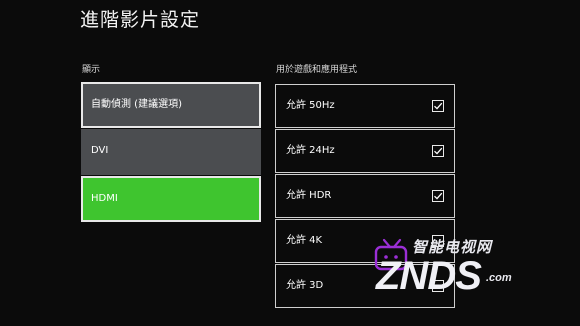  I want to click on display-option-label: 自動偵測 (建議選項), so click(136, 104).